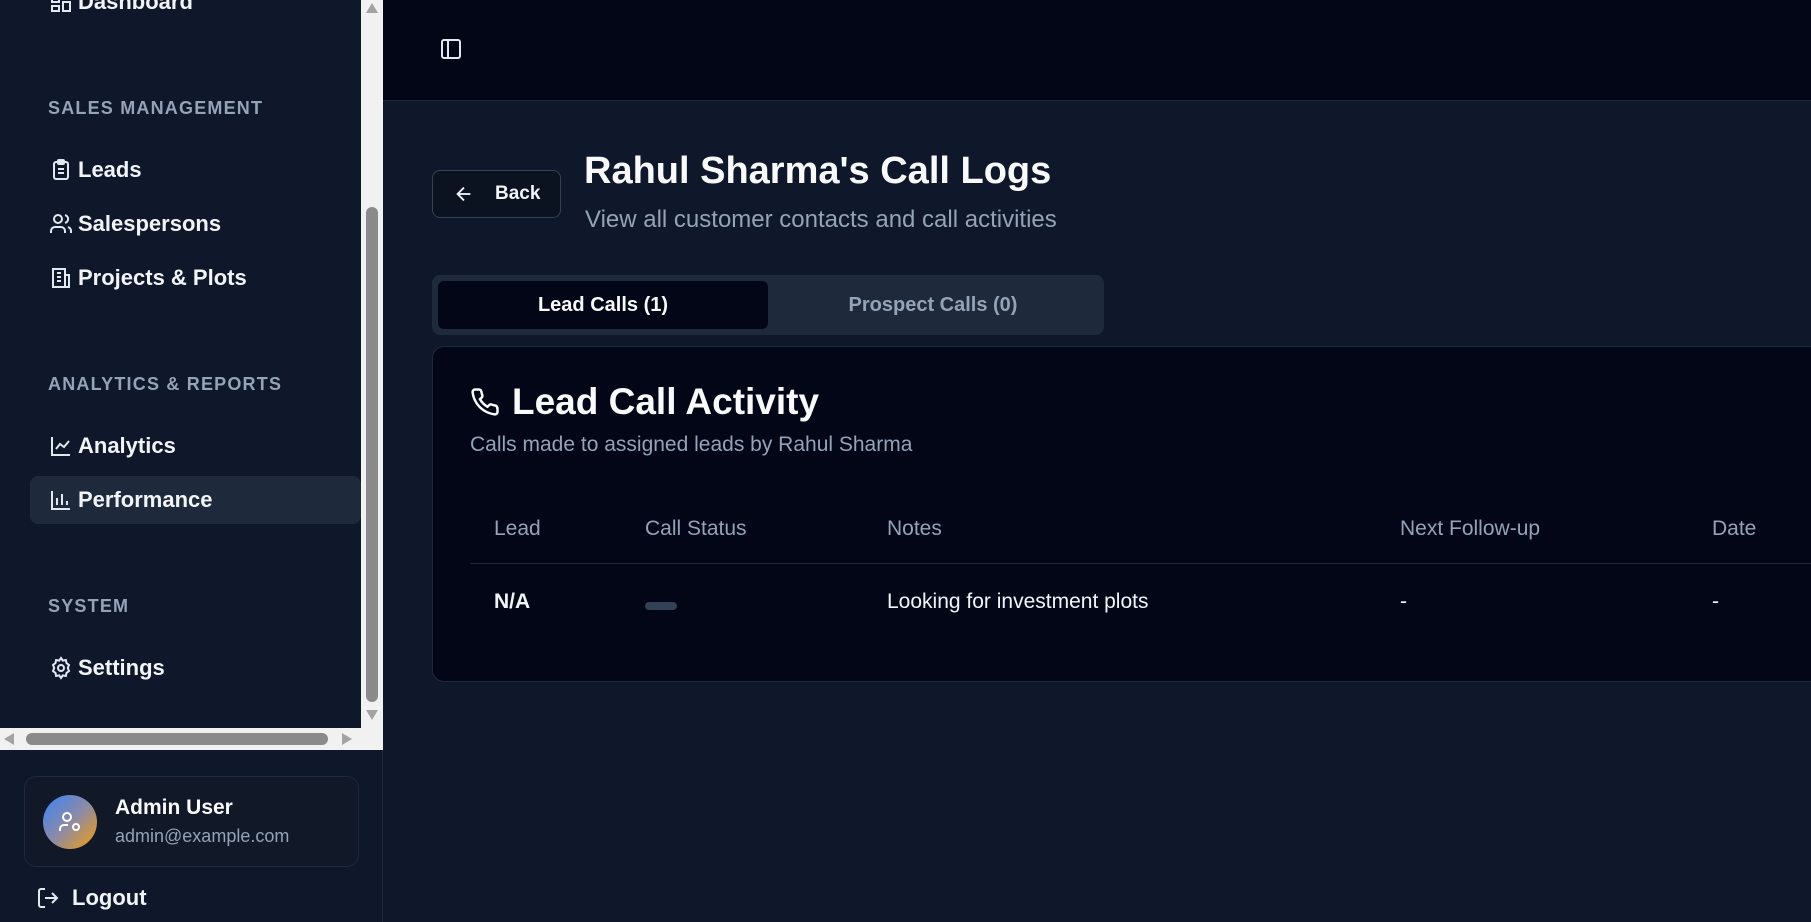 The height and width of the screenshot is (922, 1811). What do you see at coordinates (165, 384) in the screenshot?
I see `section-title-analytics: ANALYTICS & REPORTS` at bounding box center [165, 384].